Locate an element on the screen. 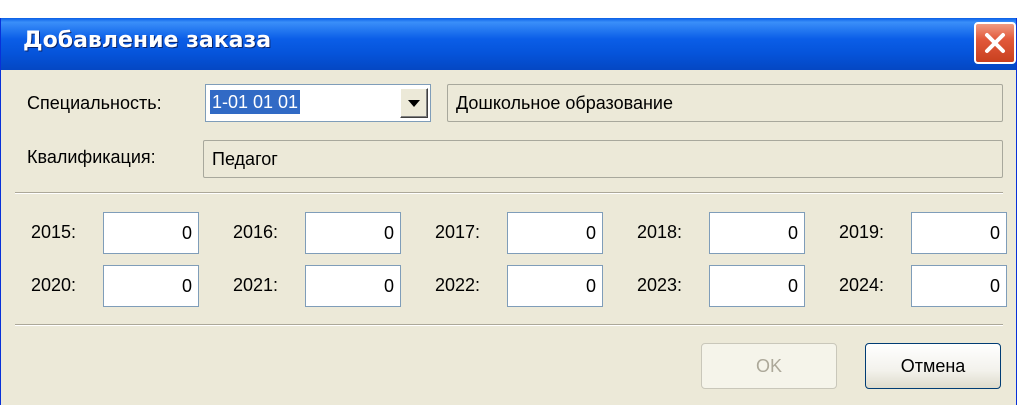 The height and width of the screenshot is (405, 1017). year-label-2017: 2017: is located at coordinates (458, 232).